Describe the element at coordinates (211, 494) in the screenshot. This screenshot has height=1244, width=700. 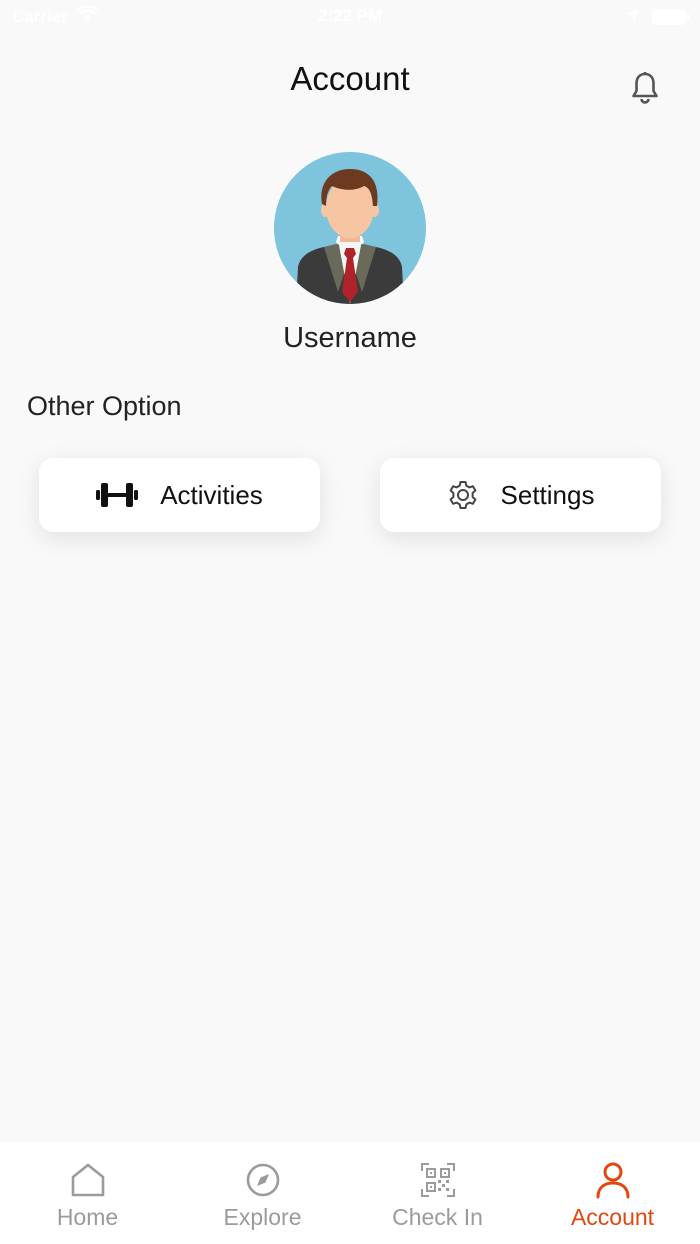
I see `activities-label: Activities` at that location.